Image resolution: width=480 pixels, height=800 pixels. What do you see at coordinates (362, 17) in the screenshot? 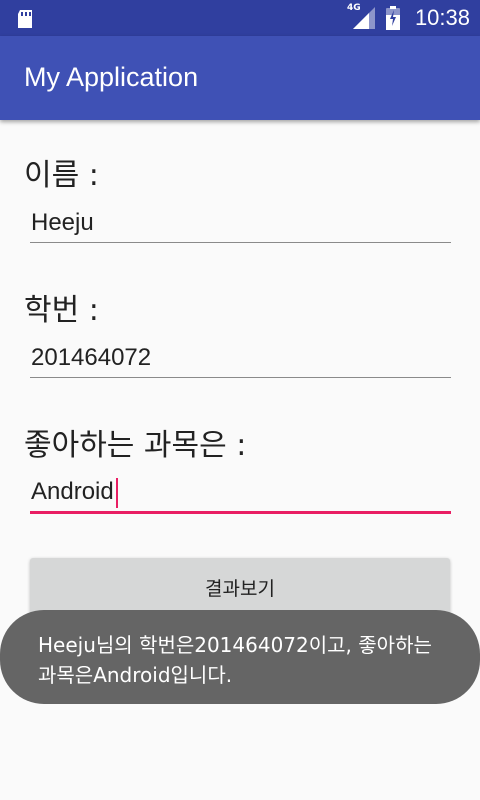
I see `signal-icon: 4G` at bounding box center [362, 17].